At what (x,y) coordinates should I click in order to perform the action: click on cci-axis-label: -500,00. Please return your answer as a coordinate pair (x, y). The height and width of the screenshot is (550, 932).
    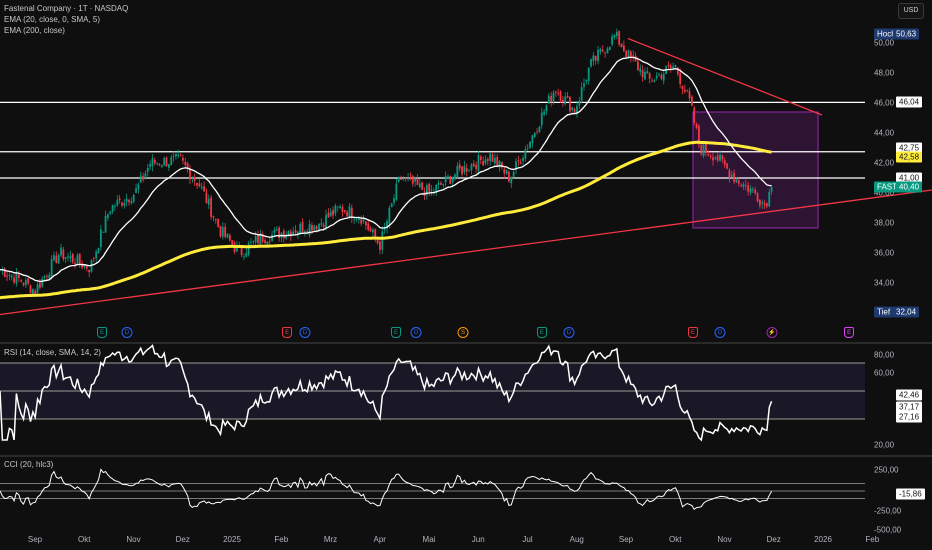
    Looking at the image, I should click on (888, 530).